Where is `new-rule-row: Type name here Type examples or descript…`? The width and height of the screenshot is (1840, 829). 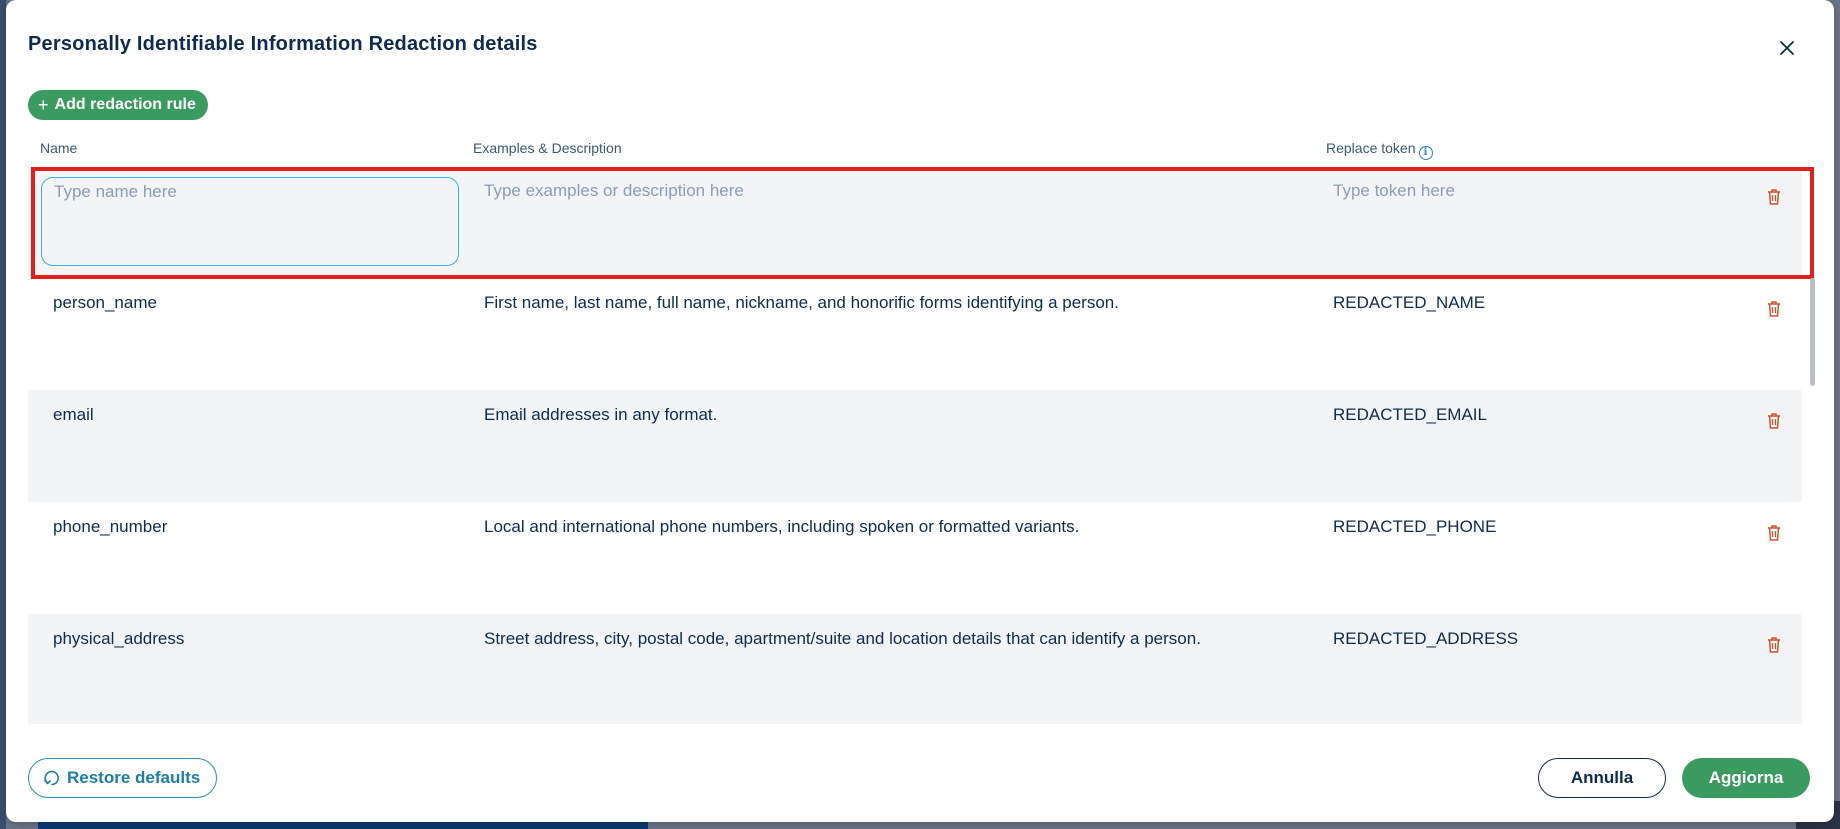
new-rule-row: Type name here Type examples or descript… is located at coordinates (915, 222).